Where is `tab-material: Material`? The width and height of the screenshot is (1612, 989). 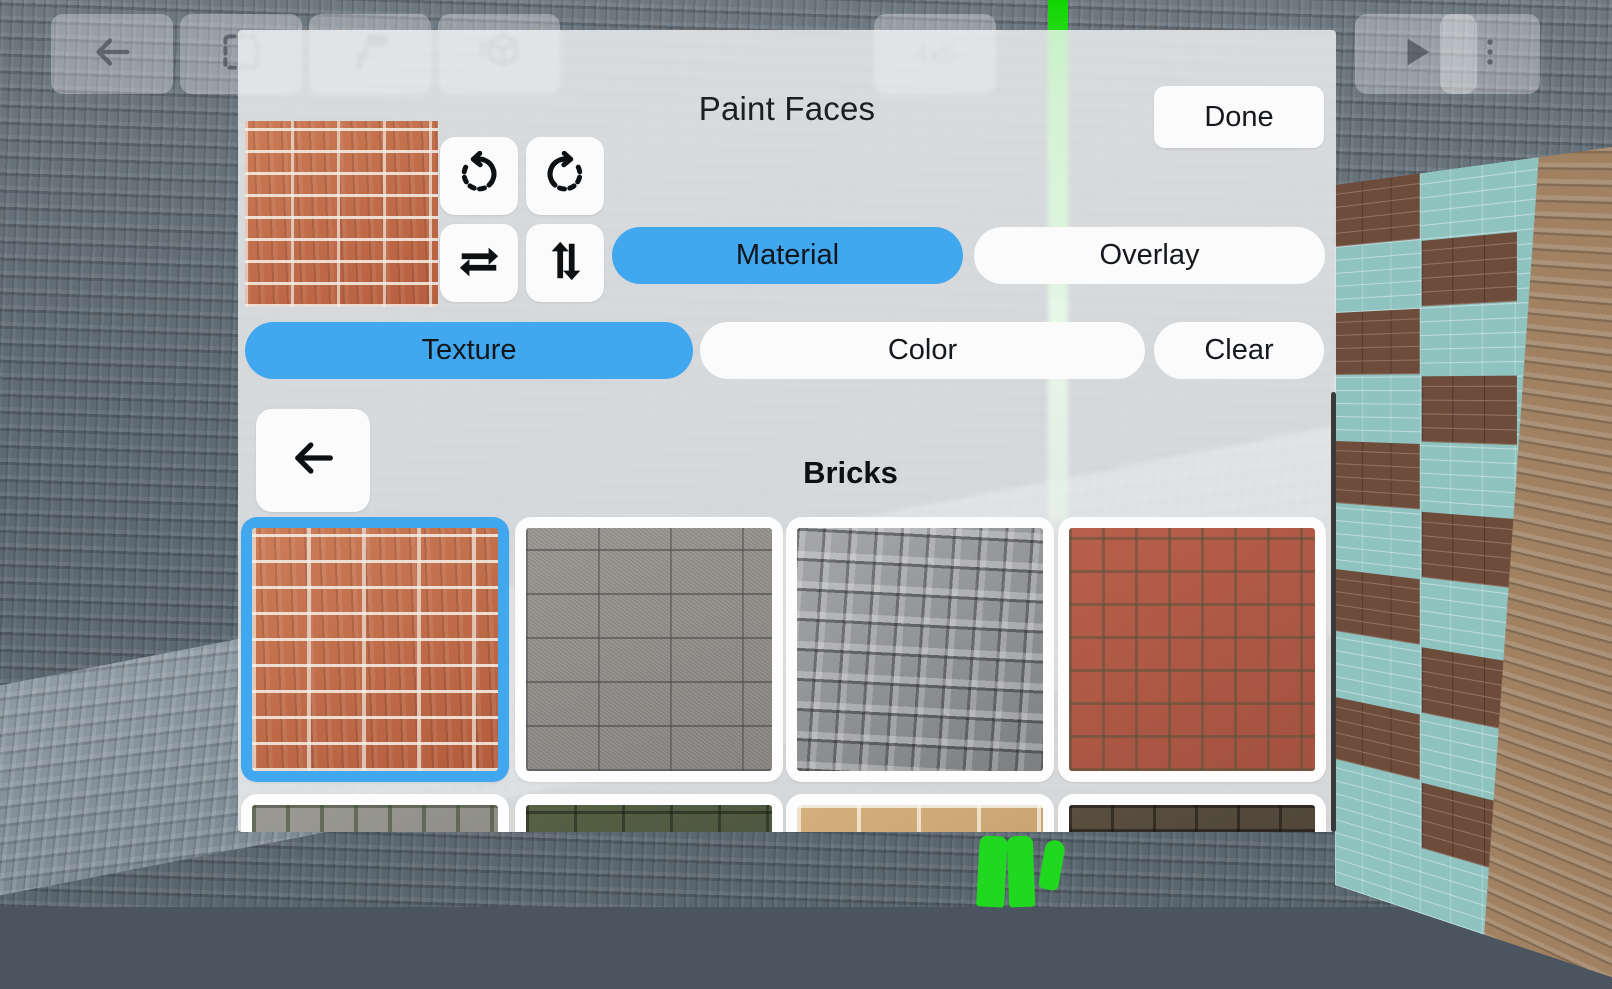 tab-material: Material is located at coordinates (787, 255).